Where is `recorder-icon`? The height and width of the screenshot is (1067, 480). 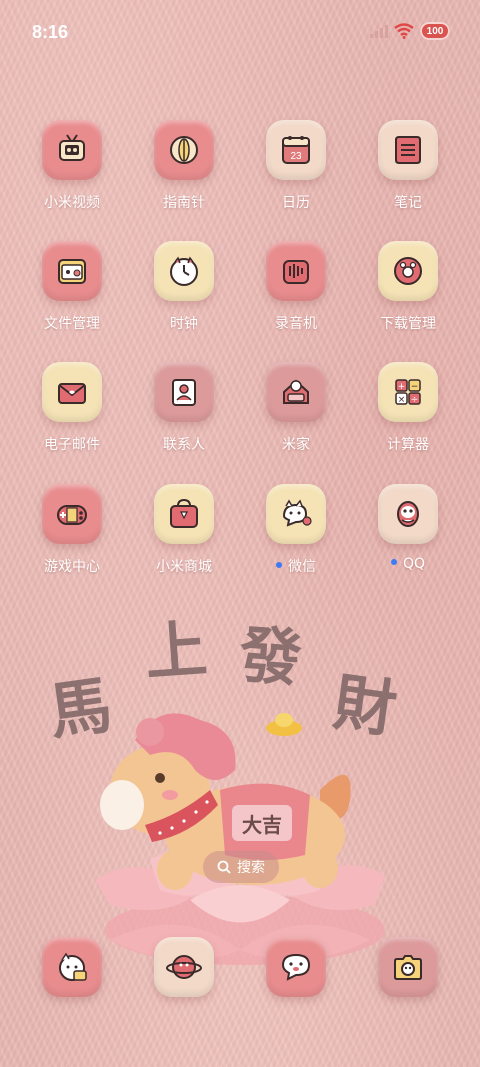 recorder-icon is located at coordinates (296, 271).